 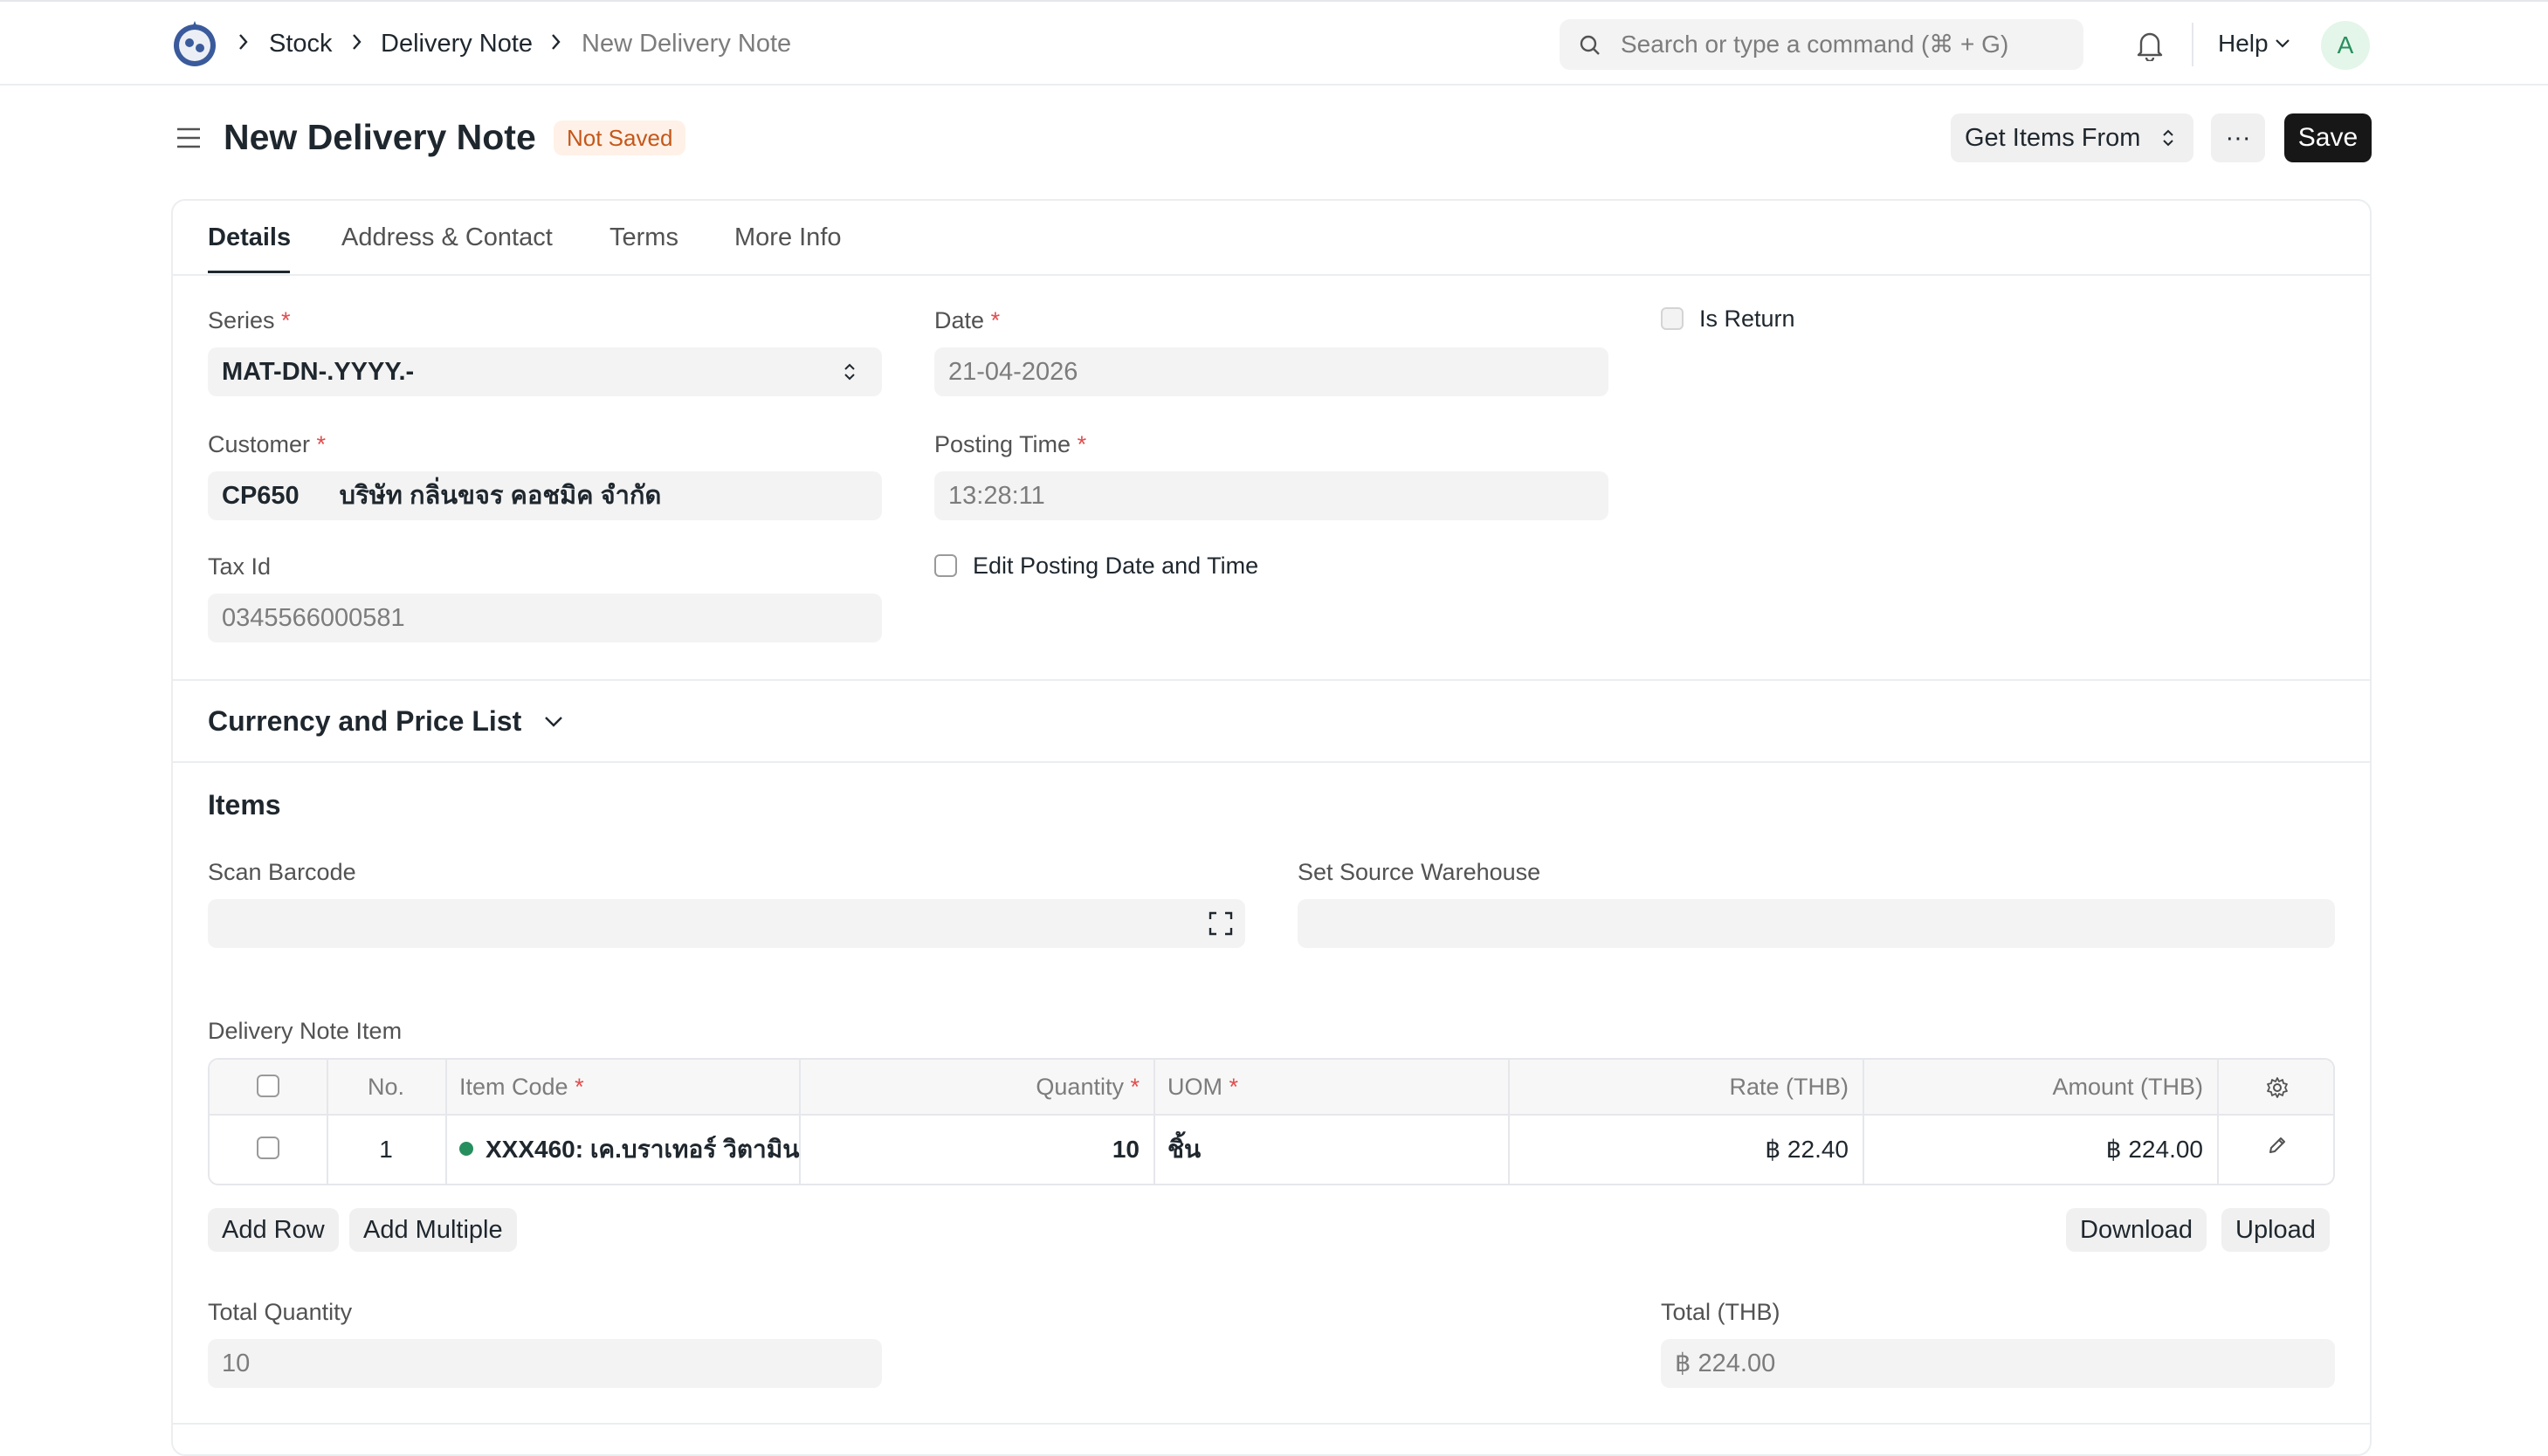 What do you see at coordinates (620, 137) in the screenshot?
I see `status-badge: Not Saved` at bounding box center [620, 137].